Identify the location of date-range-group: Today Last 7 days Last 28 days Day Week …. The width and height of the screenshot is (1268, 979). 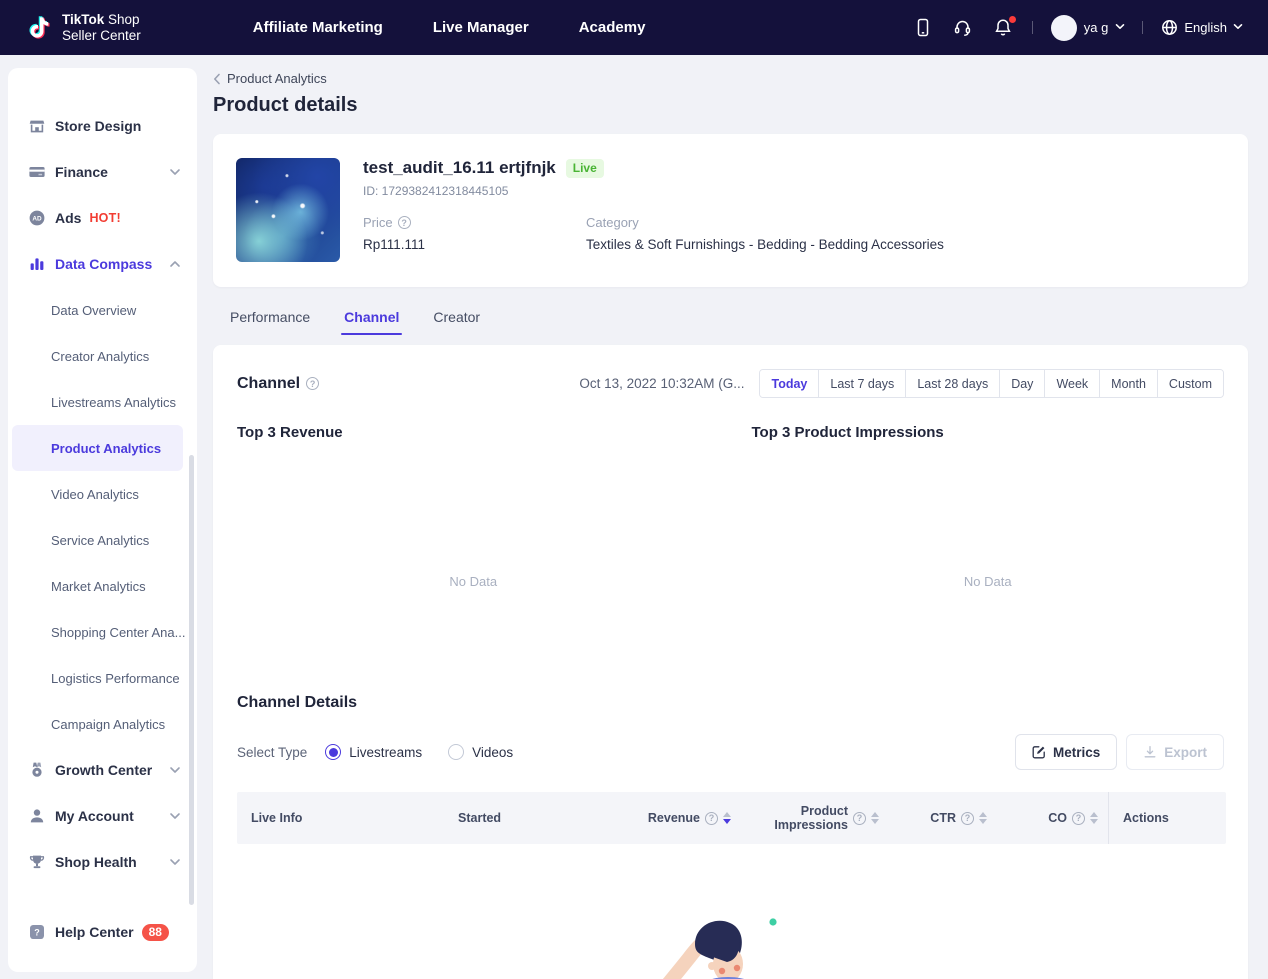
(991, 383).